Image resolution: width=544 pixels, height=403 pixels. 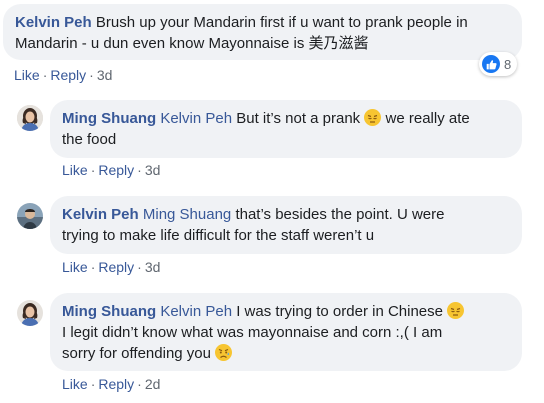 What do you see at coordinates (508, 64) in the screenshot?
I see `reaction-count: 8` at bounding box center [508, 64].